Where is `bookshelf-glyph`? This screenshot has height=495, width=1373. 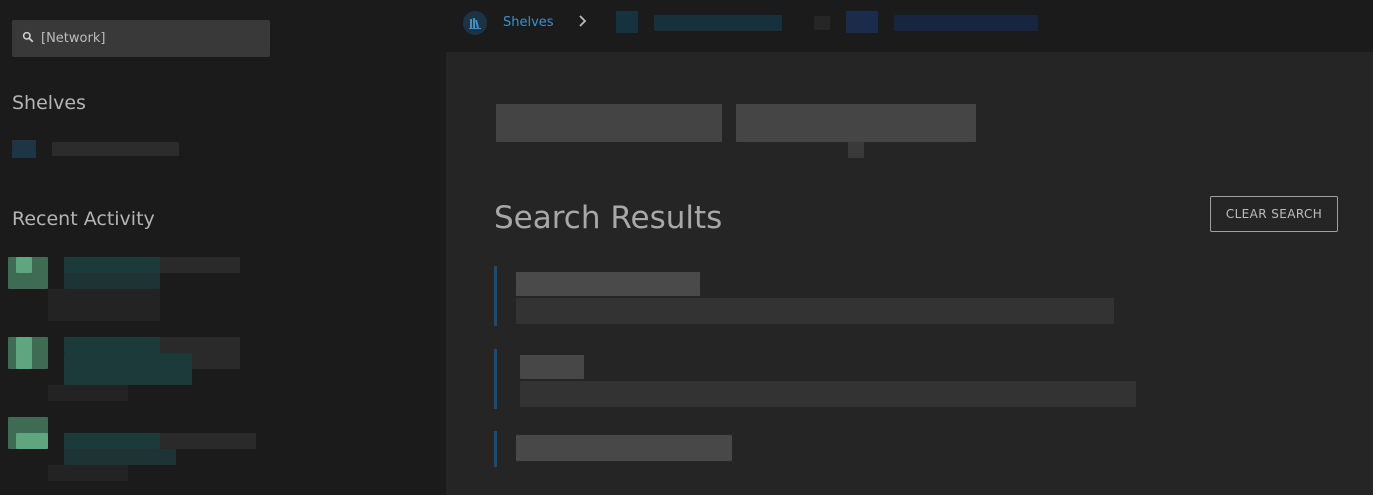 bookshelf-glyph is located at coordinates (475, 23).